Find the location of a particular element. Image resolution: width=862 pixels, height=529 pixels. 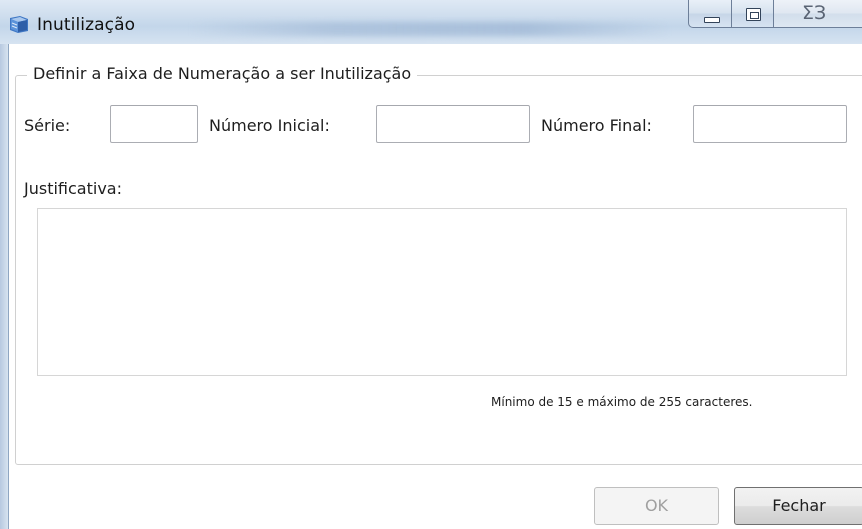

ok-button: OK is located at coordinates (656, 506).